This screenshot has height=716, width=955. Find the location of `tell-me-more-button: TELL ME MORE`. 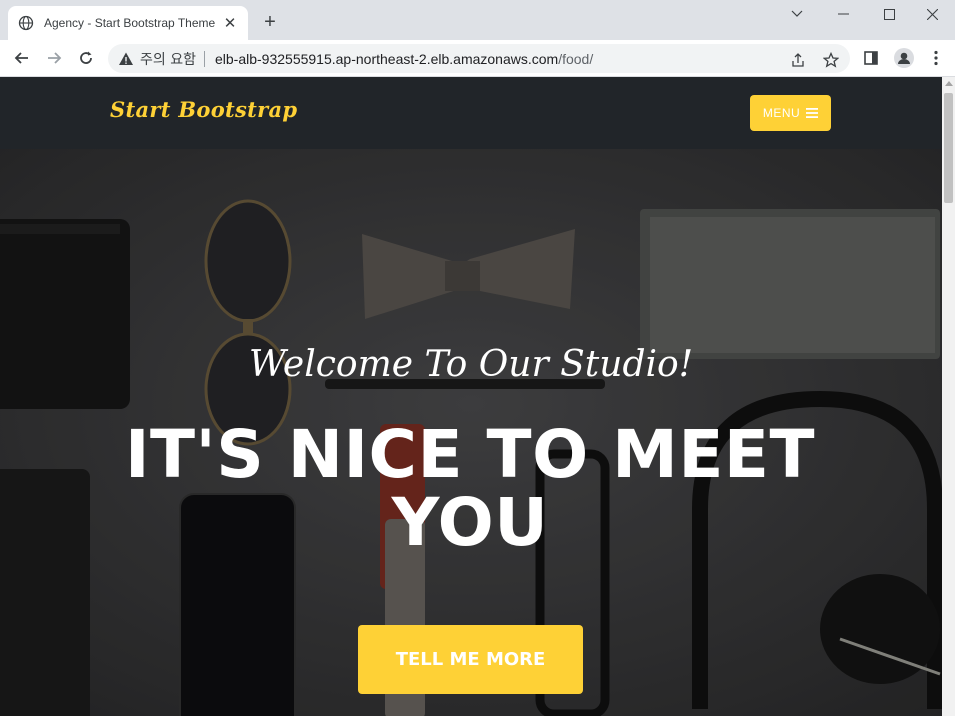

tell-me-more-button: TELL ME MORE is located at coordinates (470, 659).